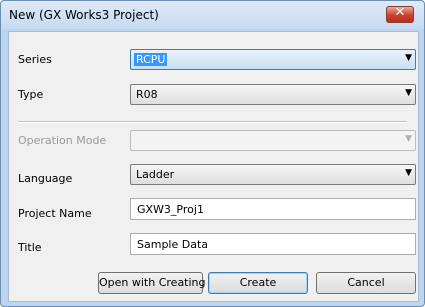 This screenshot has width=425, height=307. What do you see at coordinates (45, 178) in the screenshot?
I see `language-label: Language` at bounding box center [45, 178].